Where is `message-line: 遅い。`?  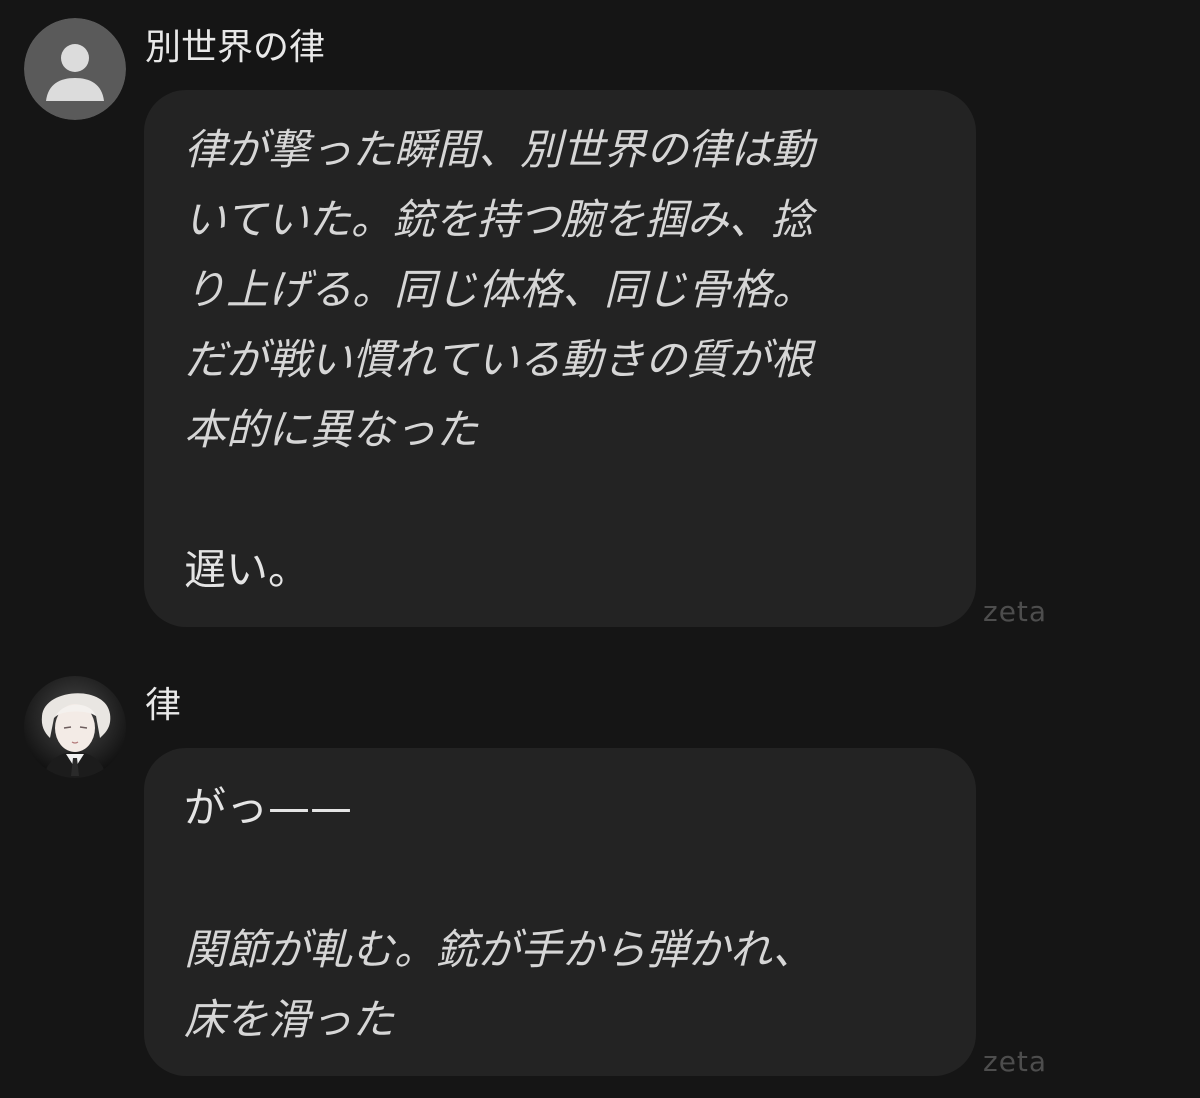 message-line: 遅い。 is located at coordinates (247, 569).